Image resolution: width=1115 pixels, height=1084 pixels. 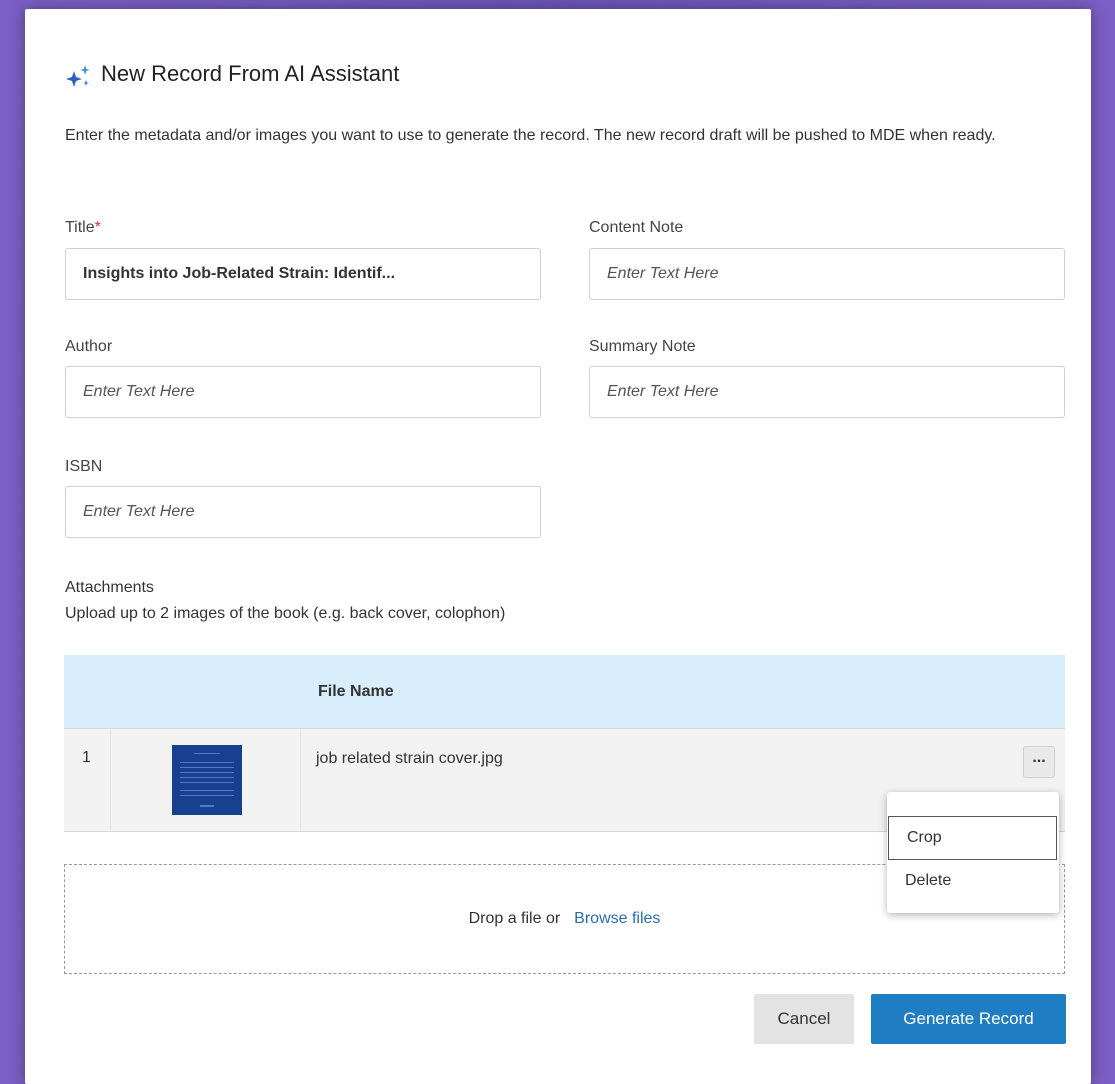 I want to click on dialog-header: New Record From AI Assistant, so click(x=232, y=74).